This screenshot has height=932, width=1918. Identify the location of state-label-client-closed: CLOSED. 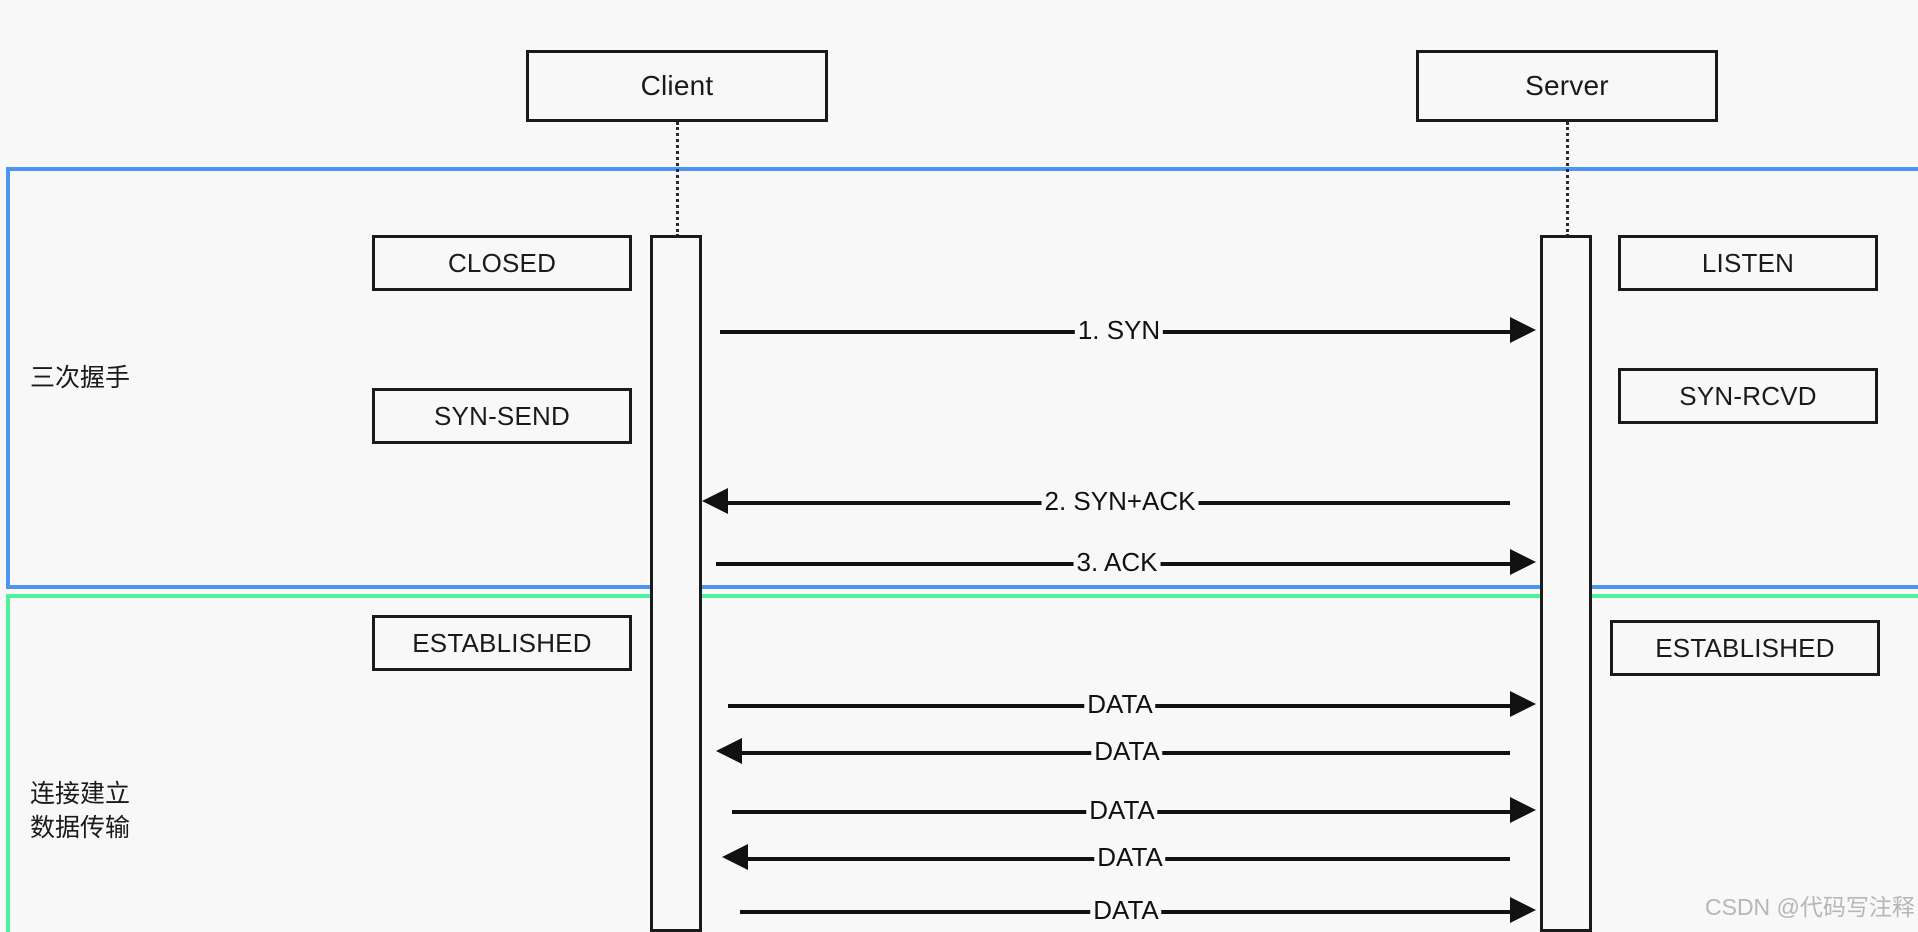
(502, 262).